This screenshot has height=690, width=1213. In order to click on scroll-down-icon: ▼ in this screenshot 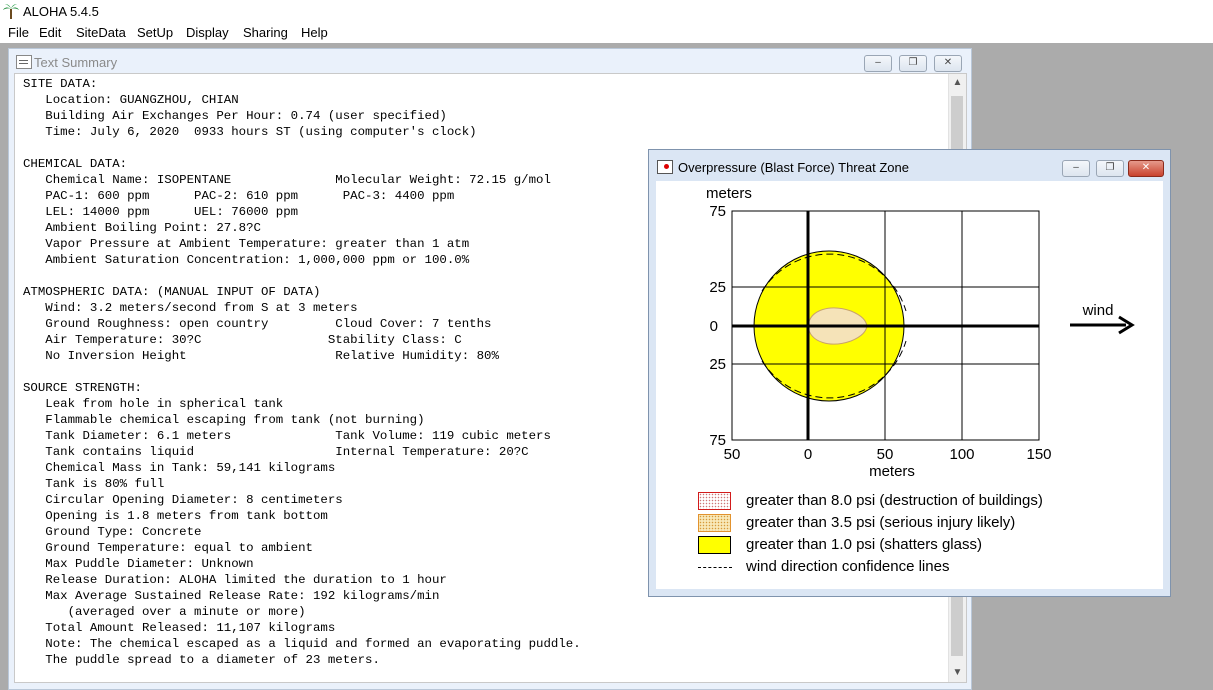, I will do `click(957, 673)`.